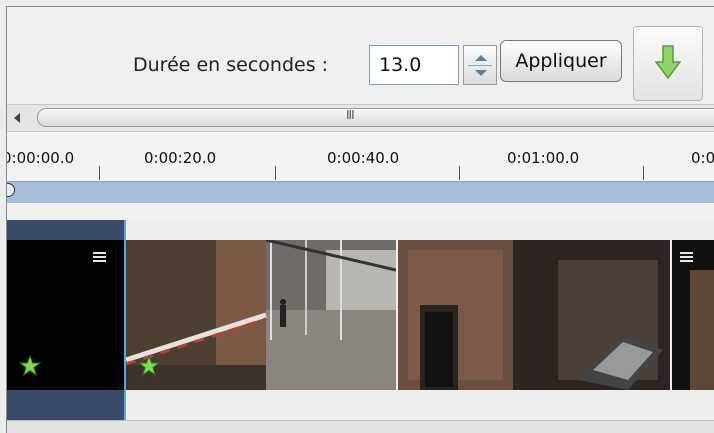 The width and height of the screenshot is (714, 433). Describe the element at coordinates (414, 65) in the screenshot. I see `duration-input: 13.0` at that location.